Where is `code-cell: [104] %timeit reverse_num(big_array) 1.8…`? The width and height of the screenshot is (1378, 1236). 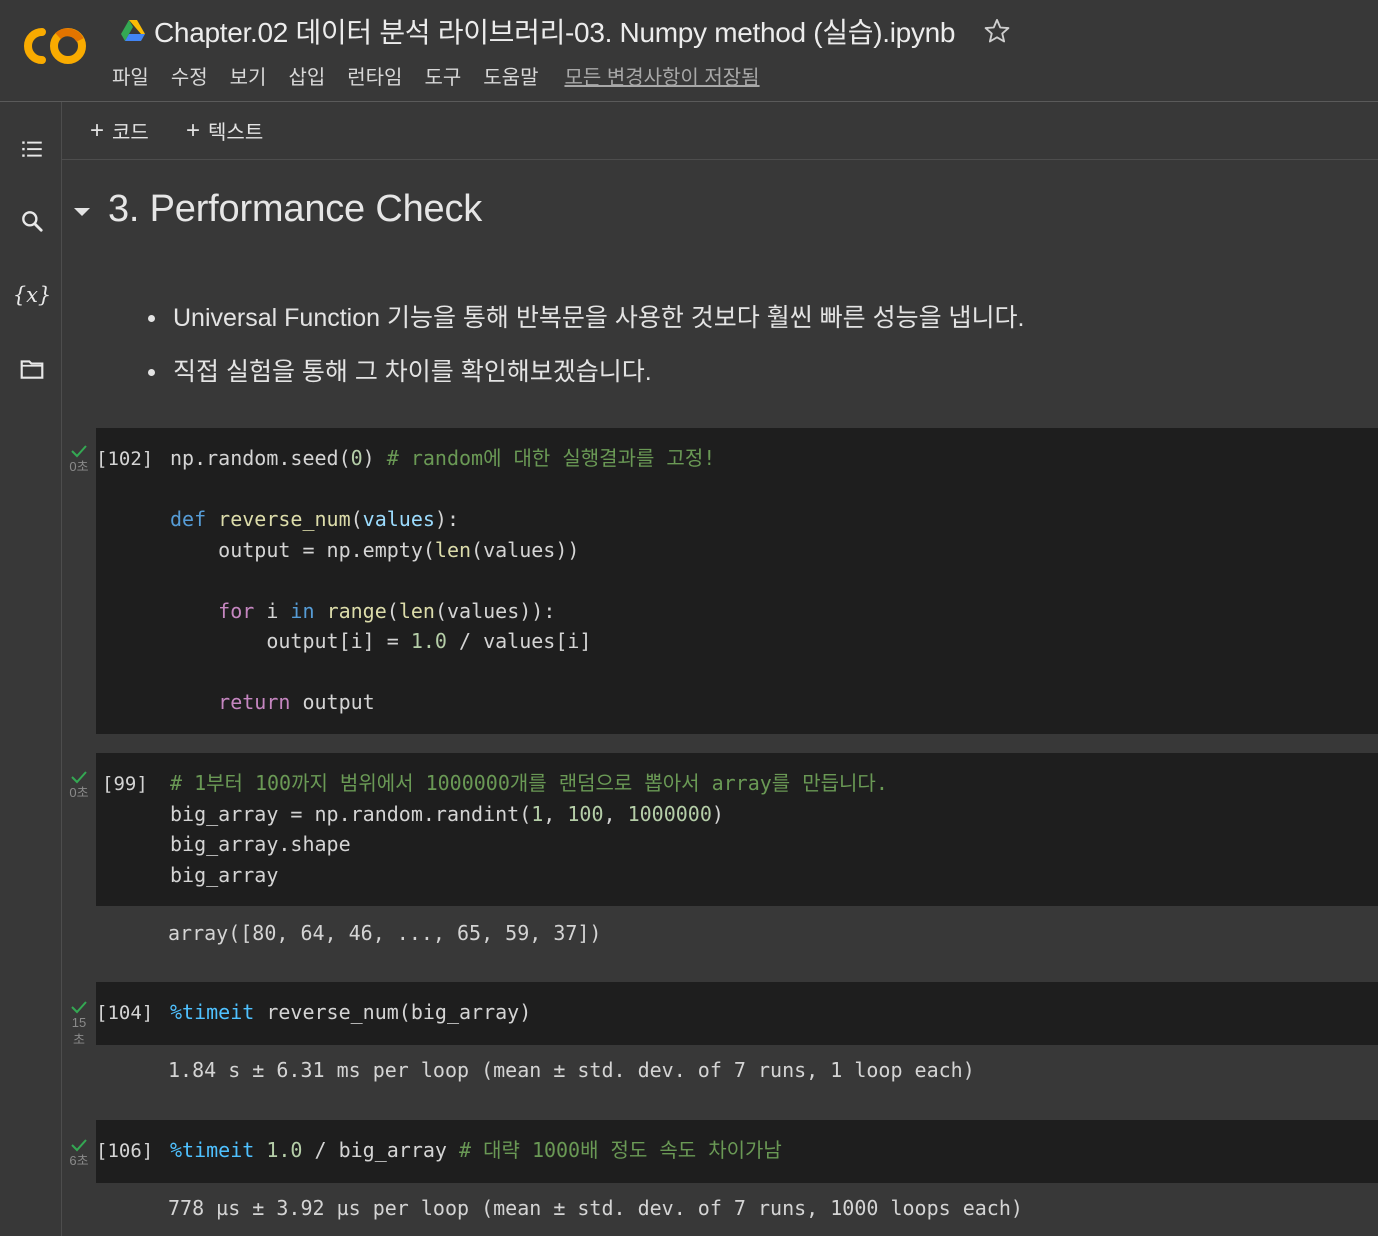 code-cell: [104] %timeit reverse_num(big_array) 1.8… is located at coordinates (737, 1050).